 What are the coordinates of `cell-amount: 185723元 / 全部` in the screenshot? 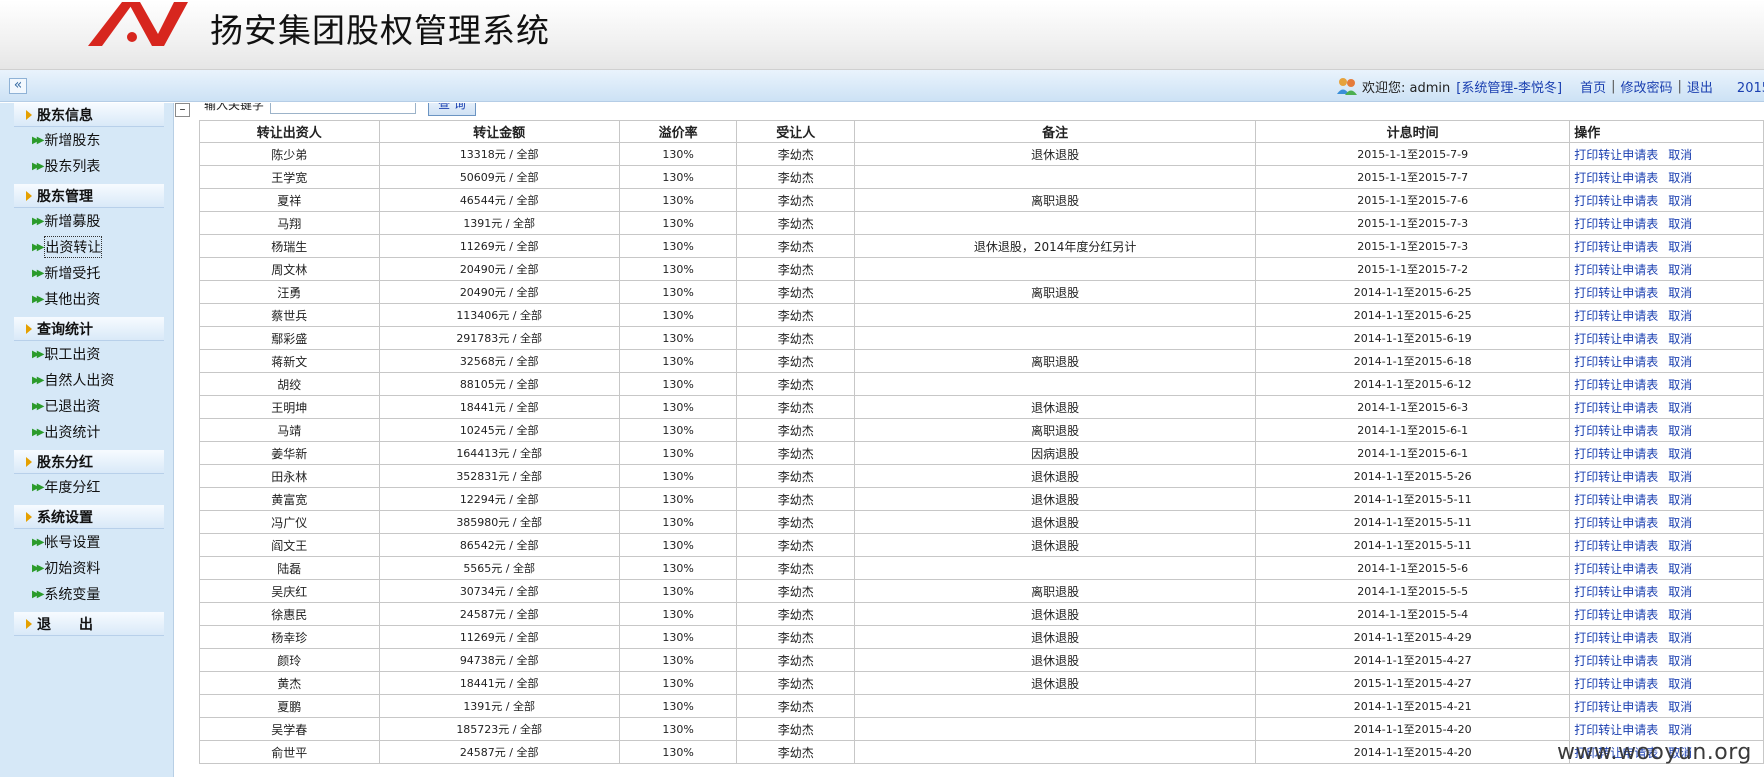 It's located at (499, 729).